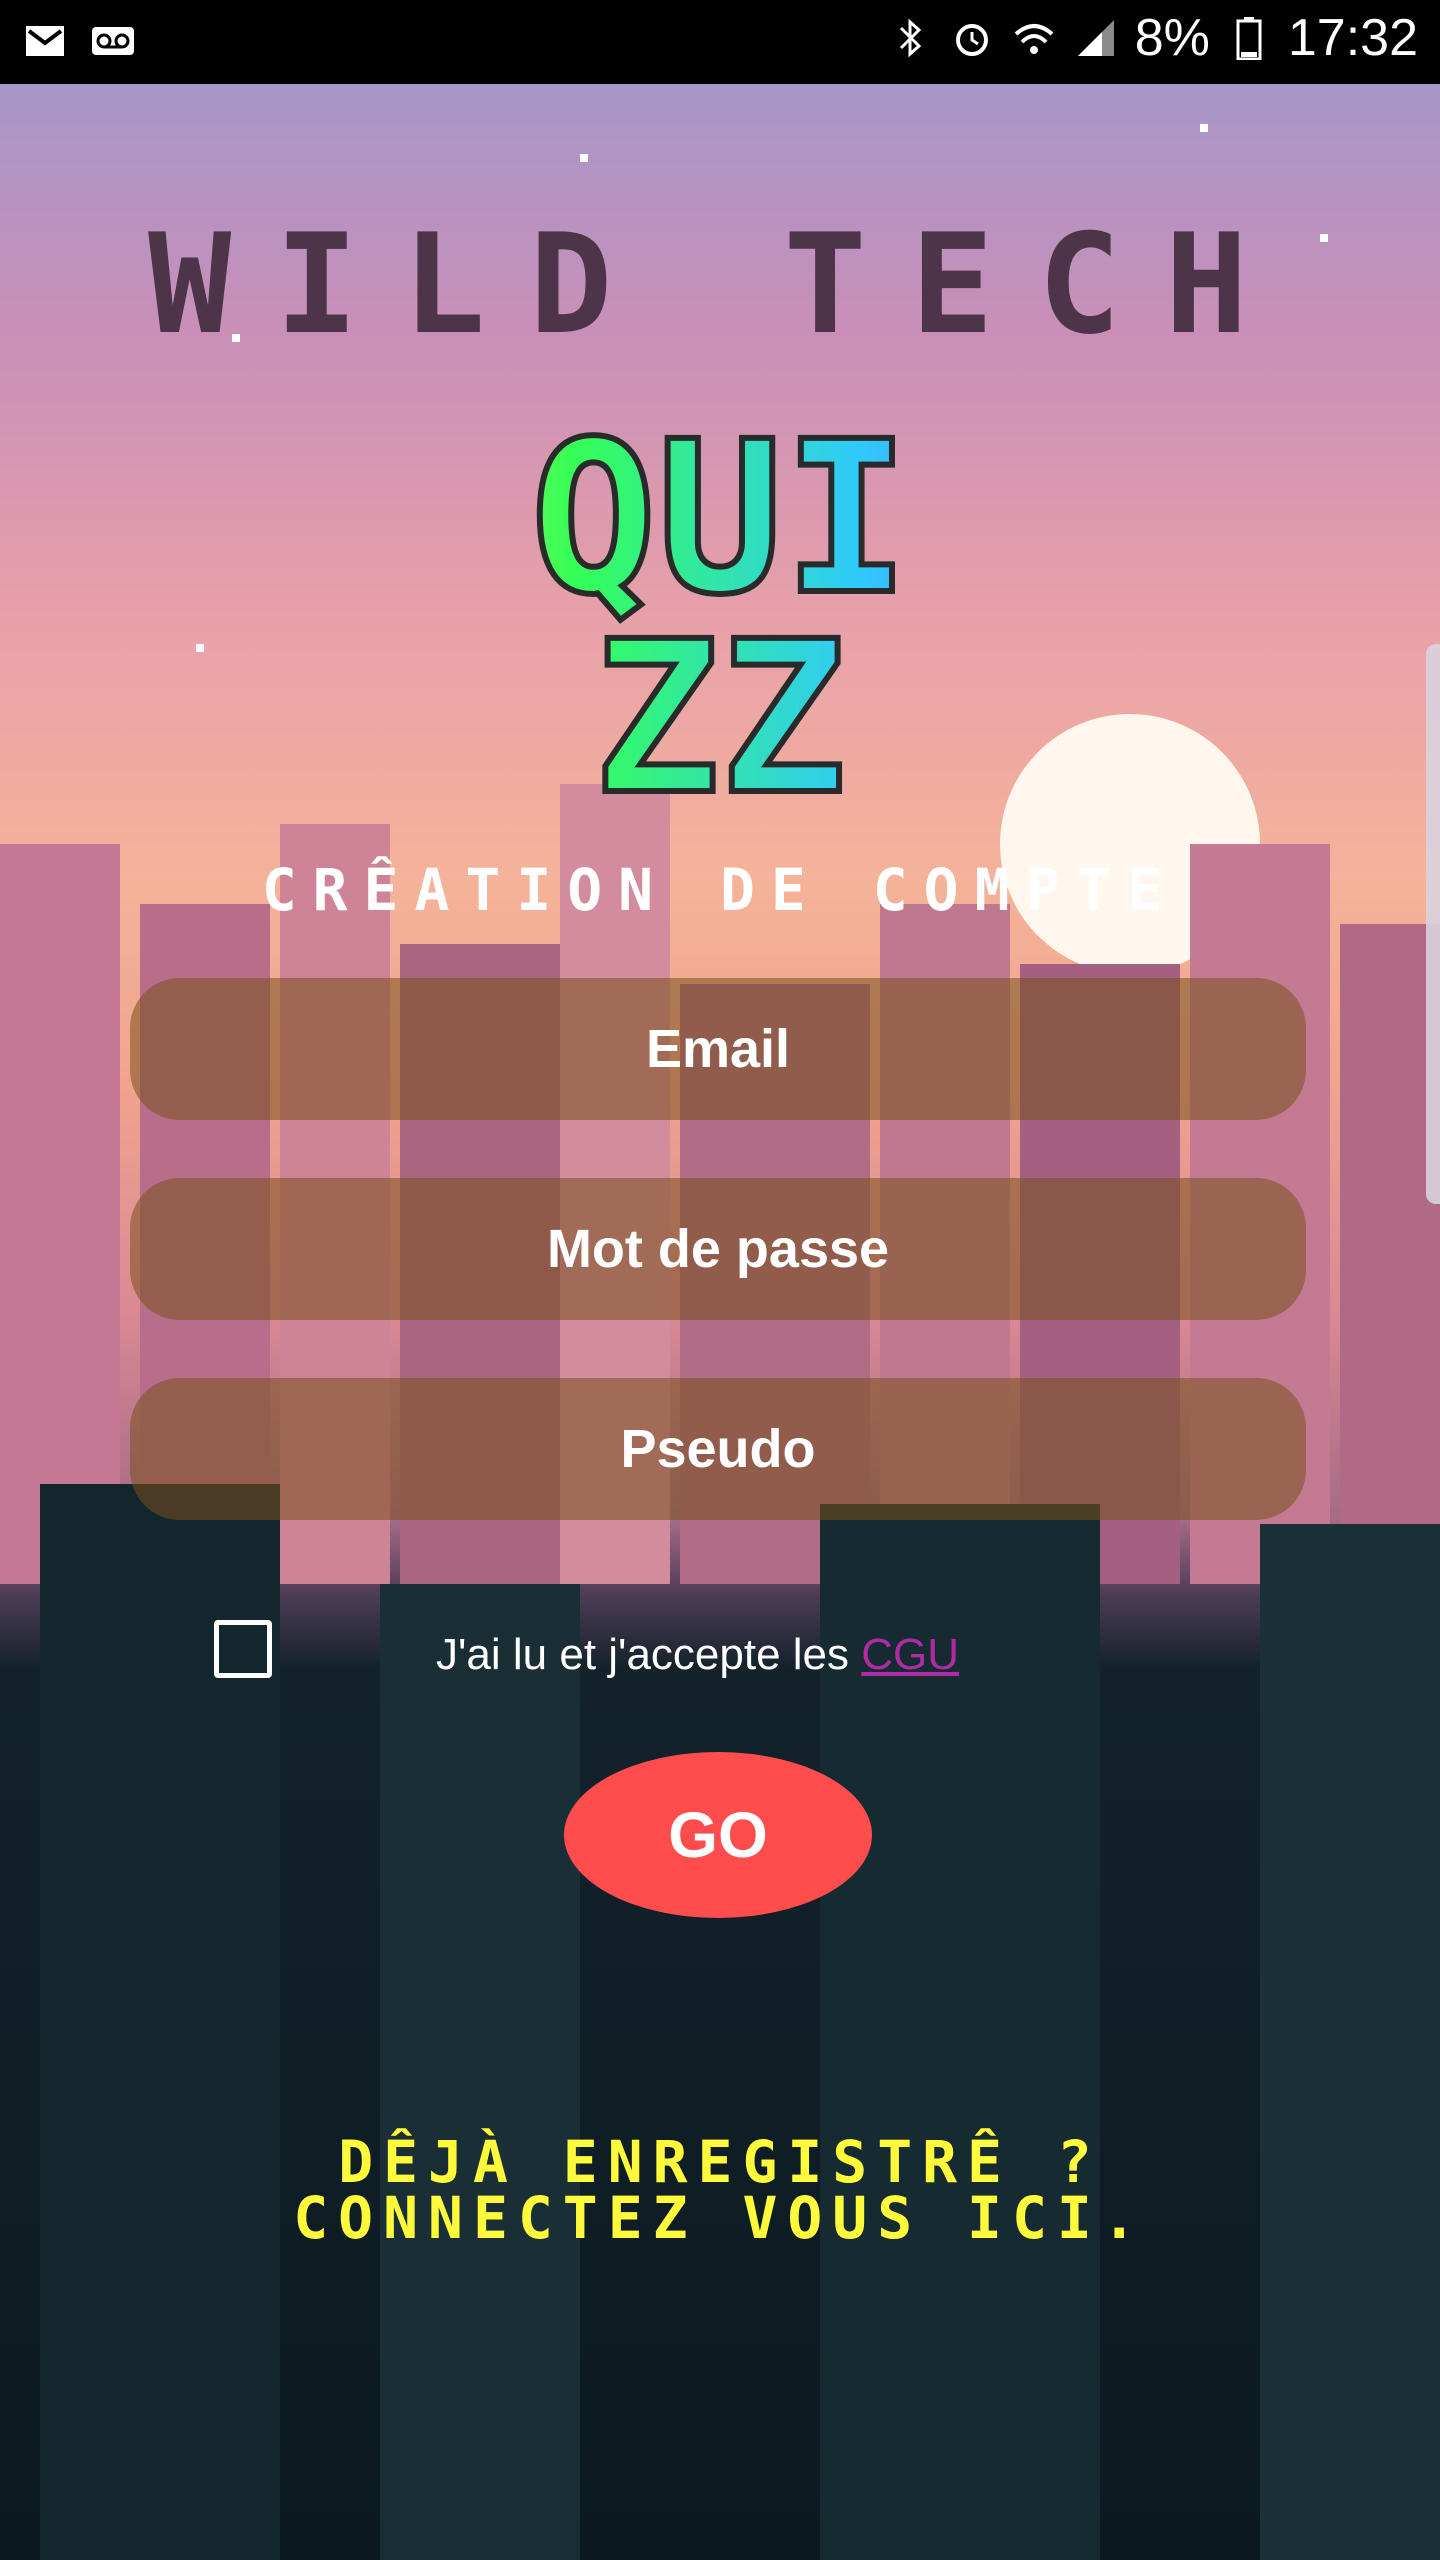 The width and height of the screenshot is (1440, 2560). What do you see at coordinates (720, 890) in the screenshot?
I see `page-title: CRÊATION DE COMPTE` at bounding box center [720, 890].